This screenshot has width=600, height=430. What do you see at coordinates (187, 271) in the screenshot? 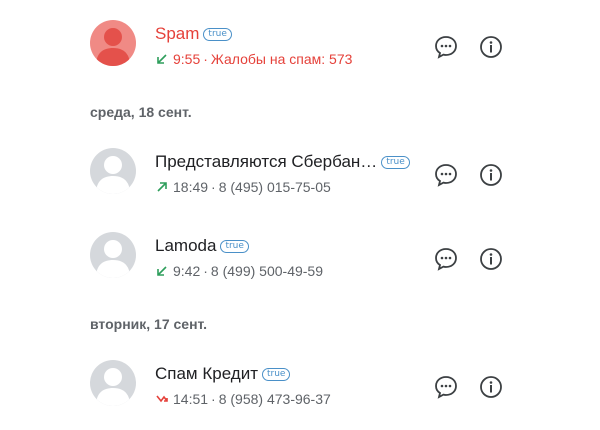
I see `call-time: 9:42` at bounding box center [187, 271].